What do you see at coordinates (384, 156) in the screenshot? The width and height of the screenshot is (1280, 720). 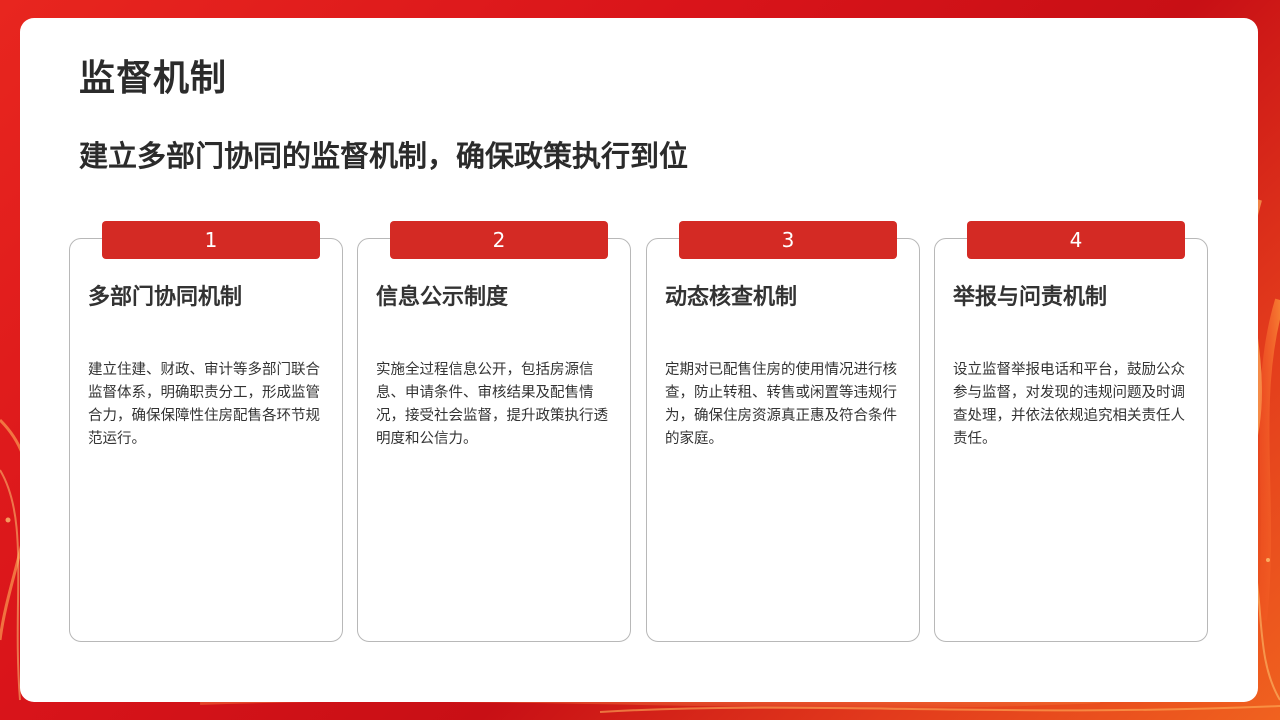 I see `page-subtitle: 建立多部门协同的监督机制，确保政策执行到位` at bounding box center [384, 156].